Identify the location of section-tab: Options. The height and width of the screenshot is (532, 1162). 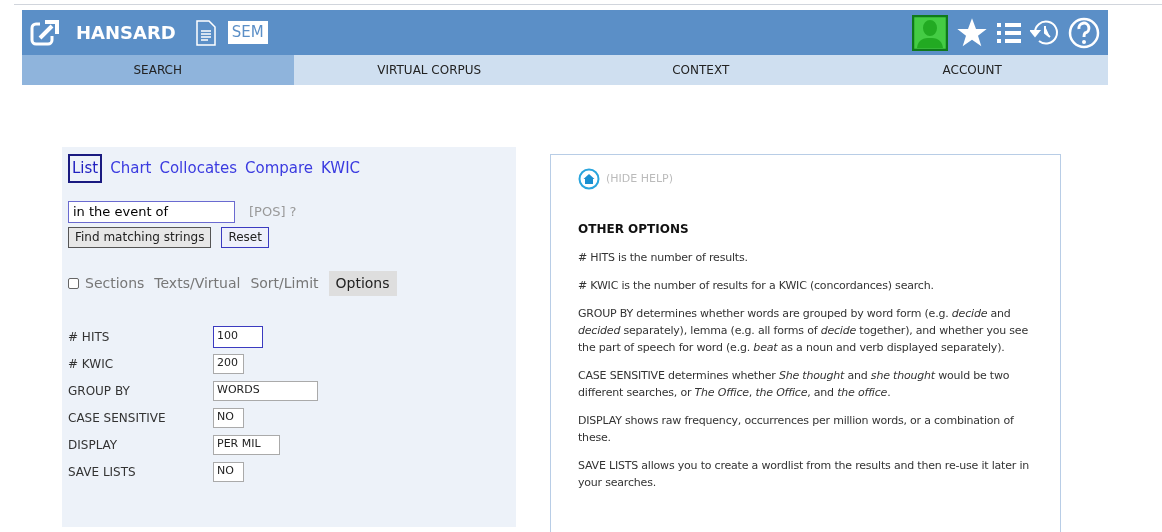
(362, 283).